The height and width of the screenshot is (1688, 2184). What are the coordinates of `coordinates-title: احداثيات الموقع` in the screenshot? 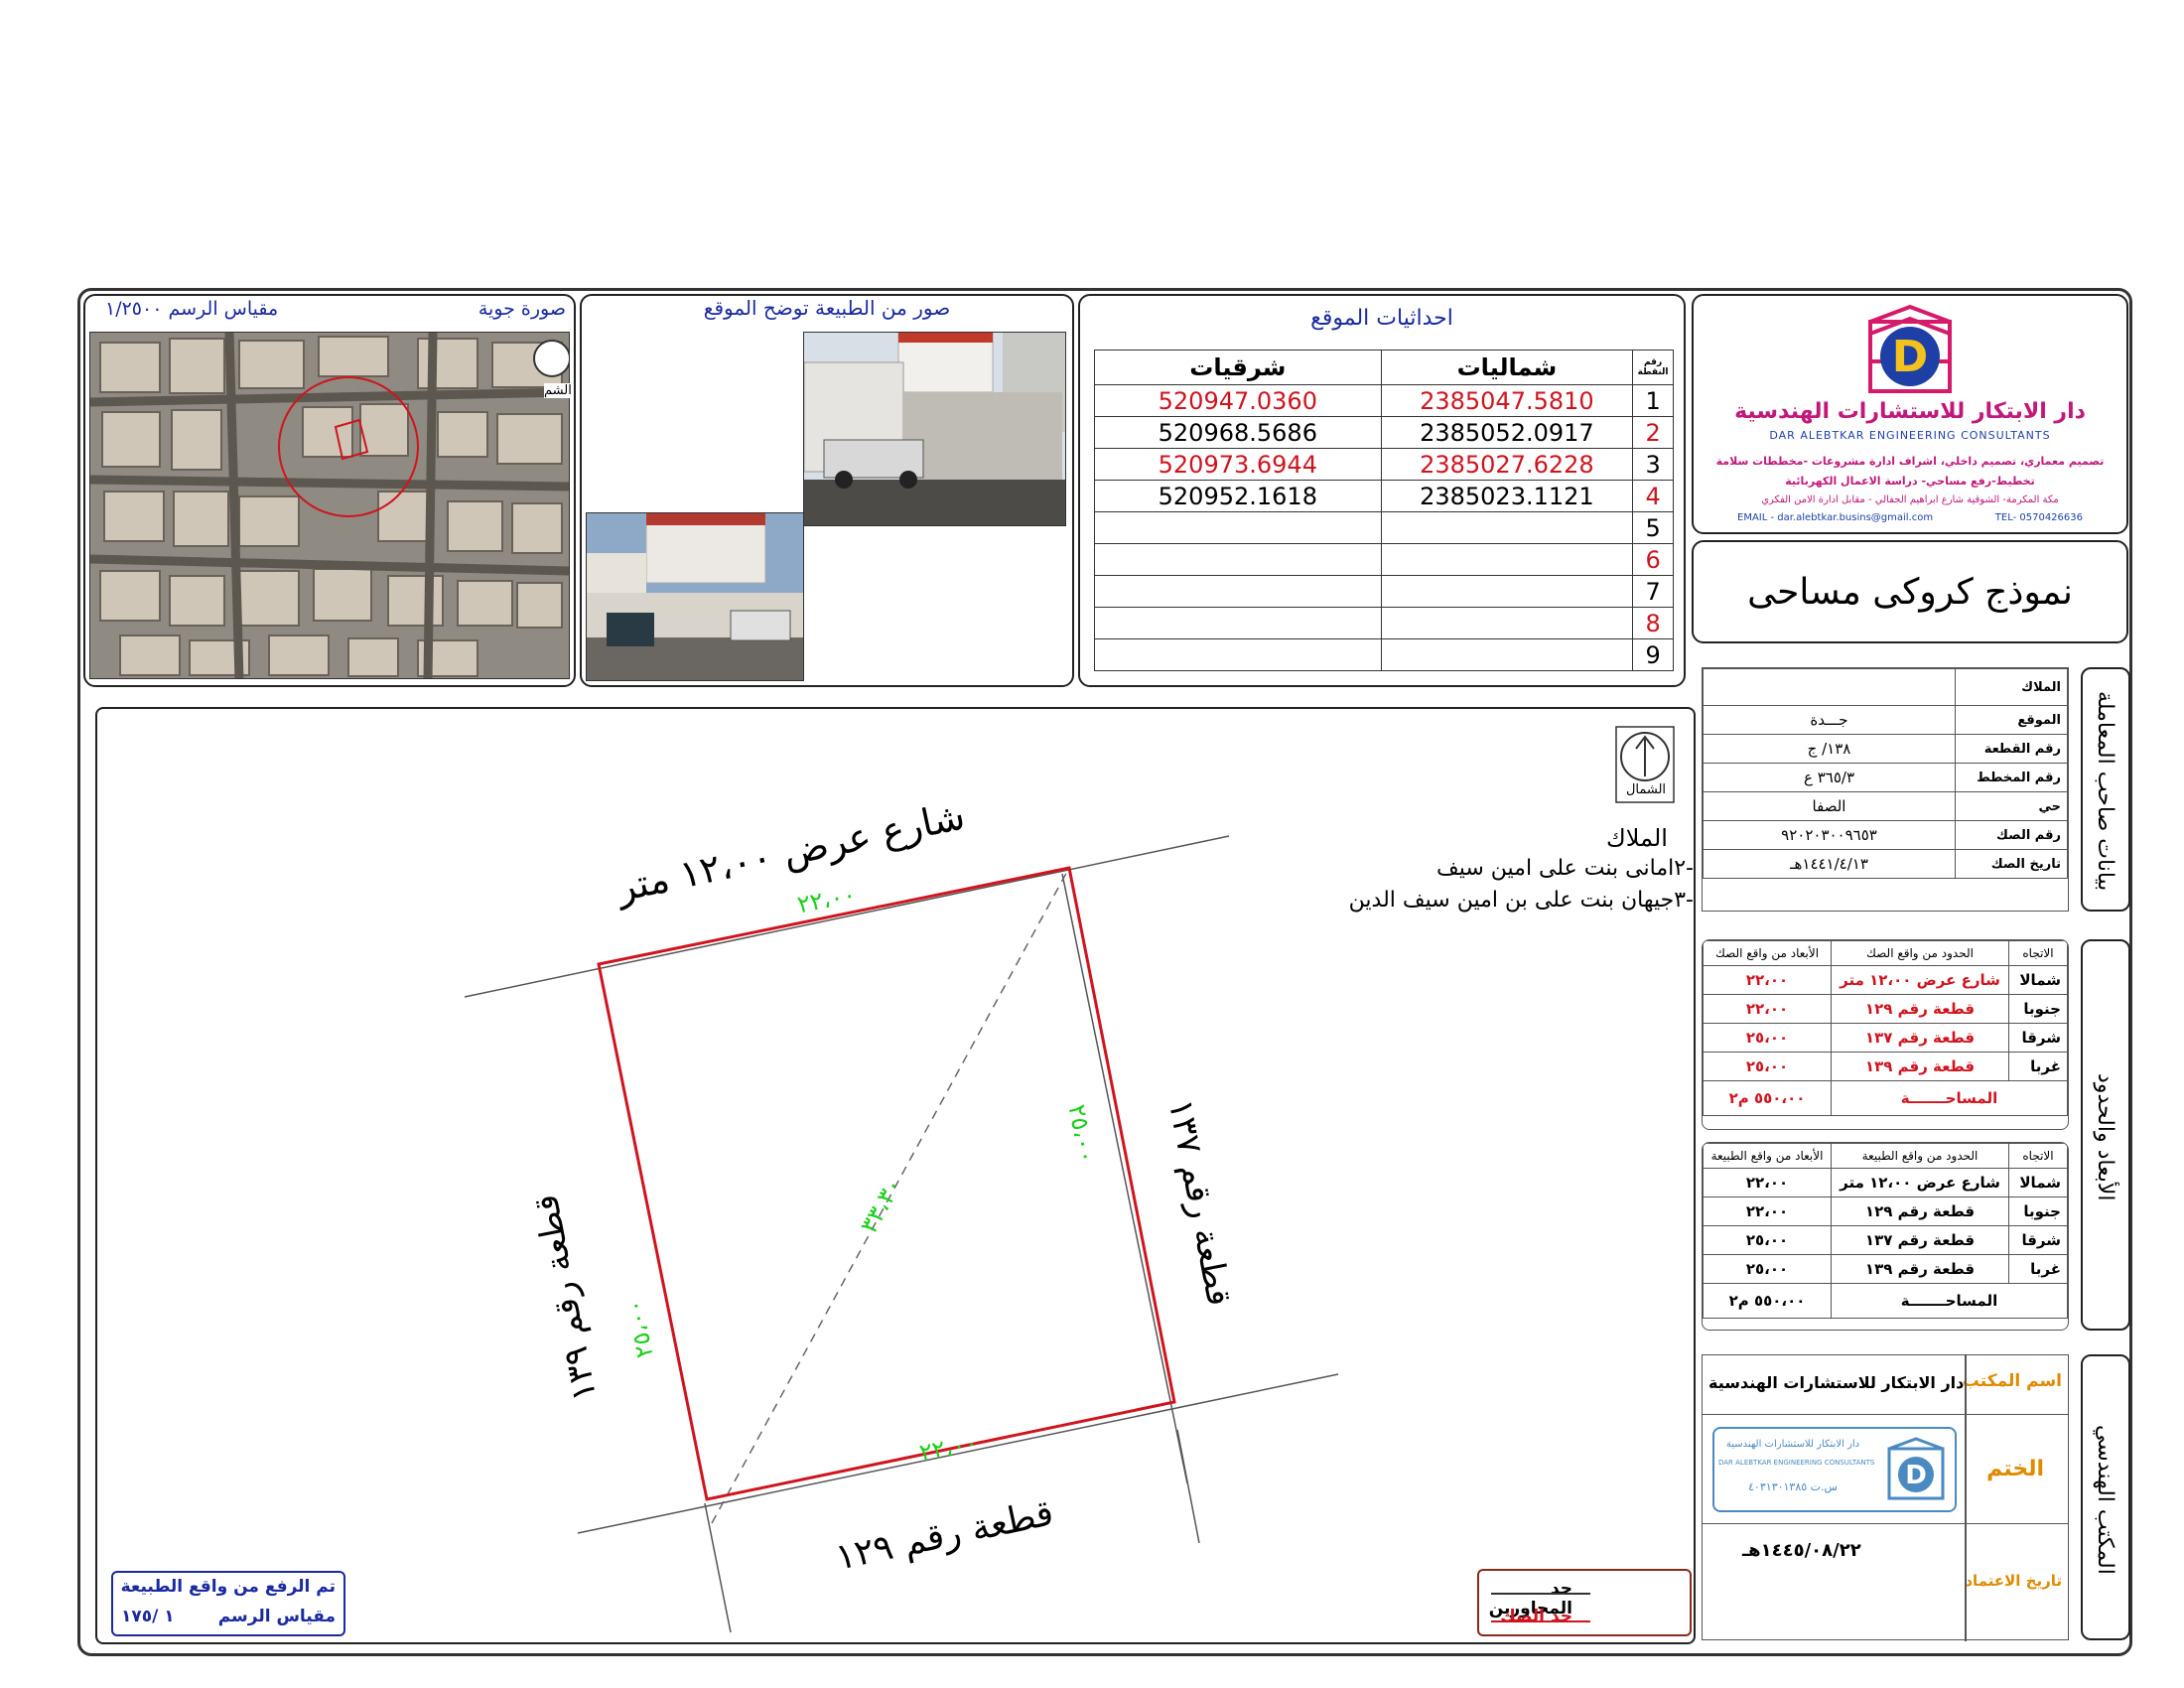 It's located at (1381, 318).